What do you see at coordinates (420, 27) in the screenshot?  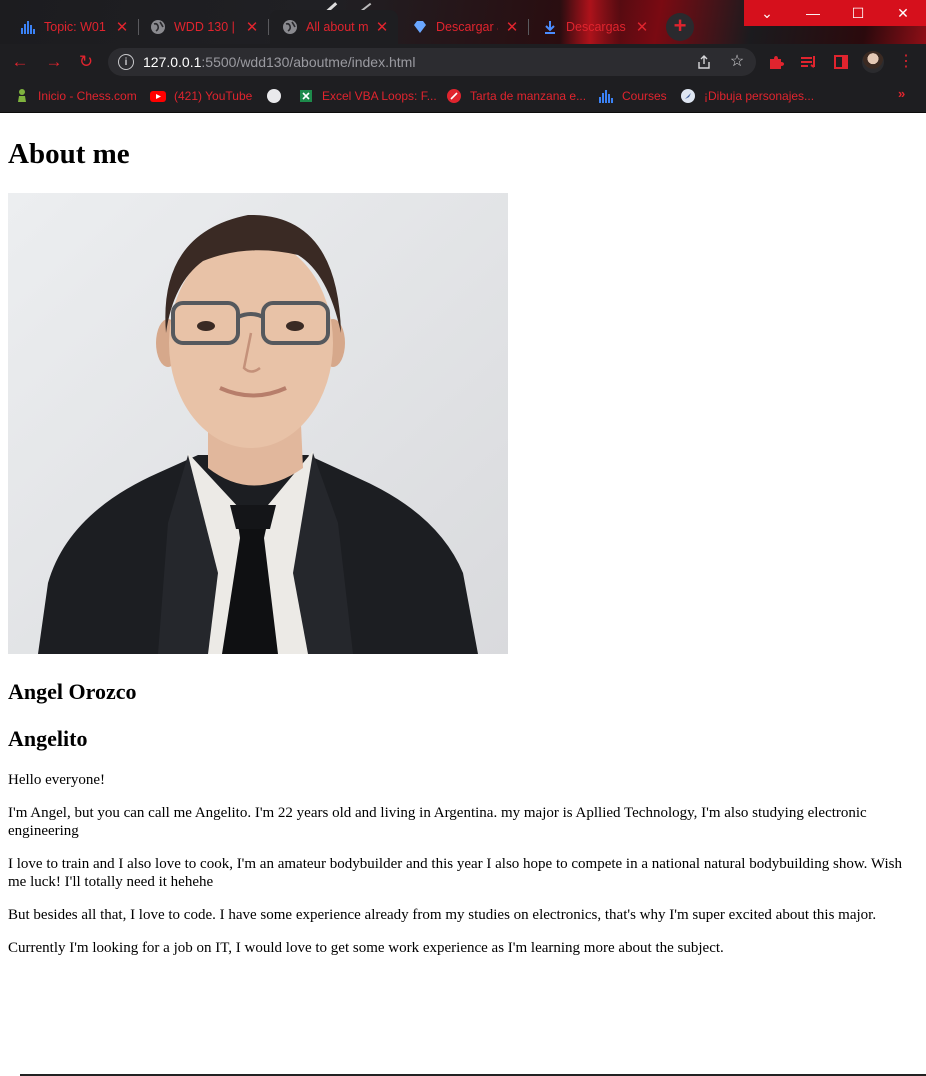 I see `diamond-favicon-icon` at bounding box center [420, 27].